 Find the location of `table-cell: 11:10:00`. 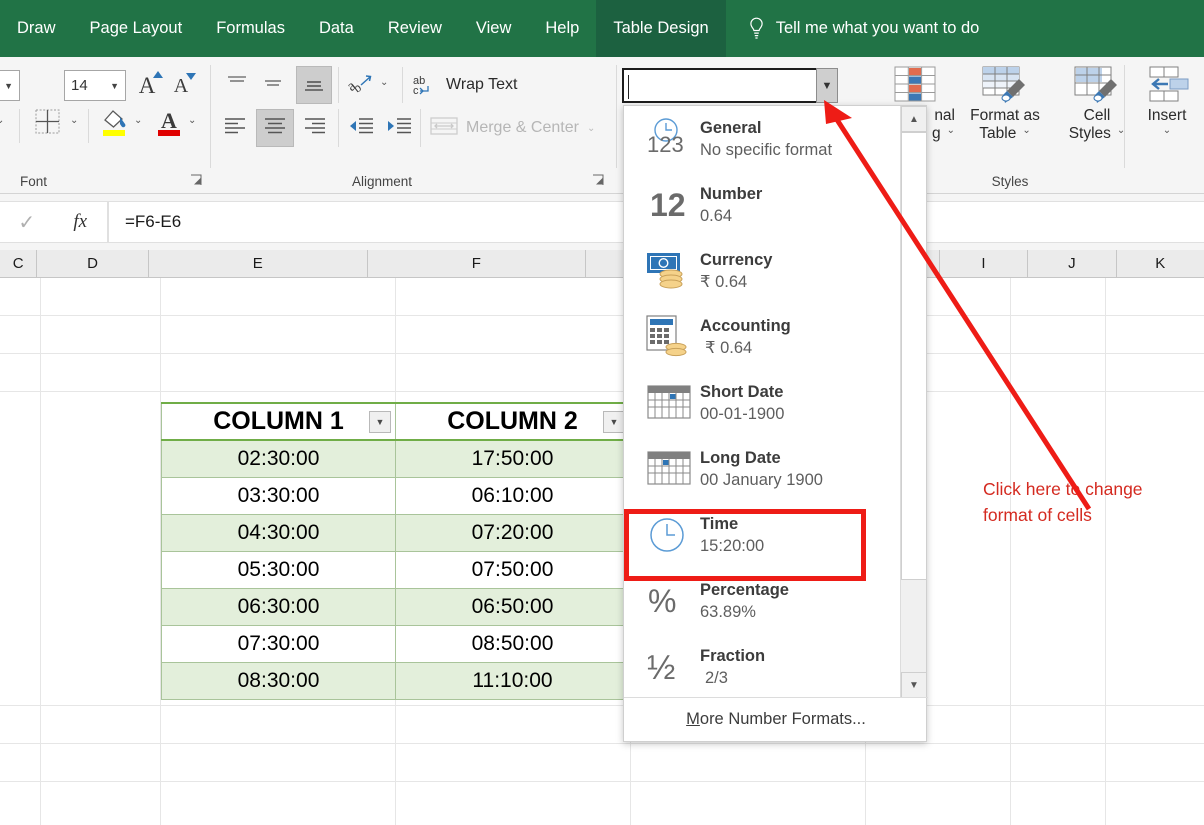

table-cell: 11:10:00 is located at coordinates (512, 681).